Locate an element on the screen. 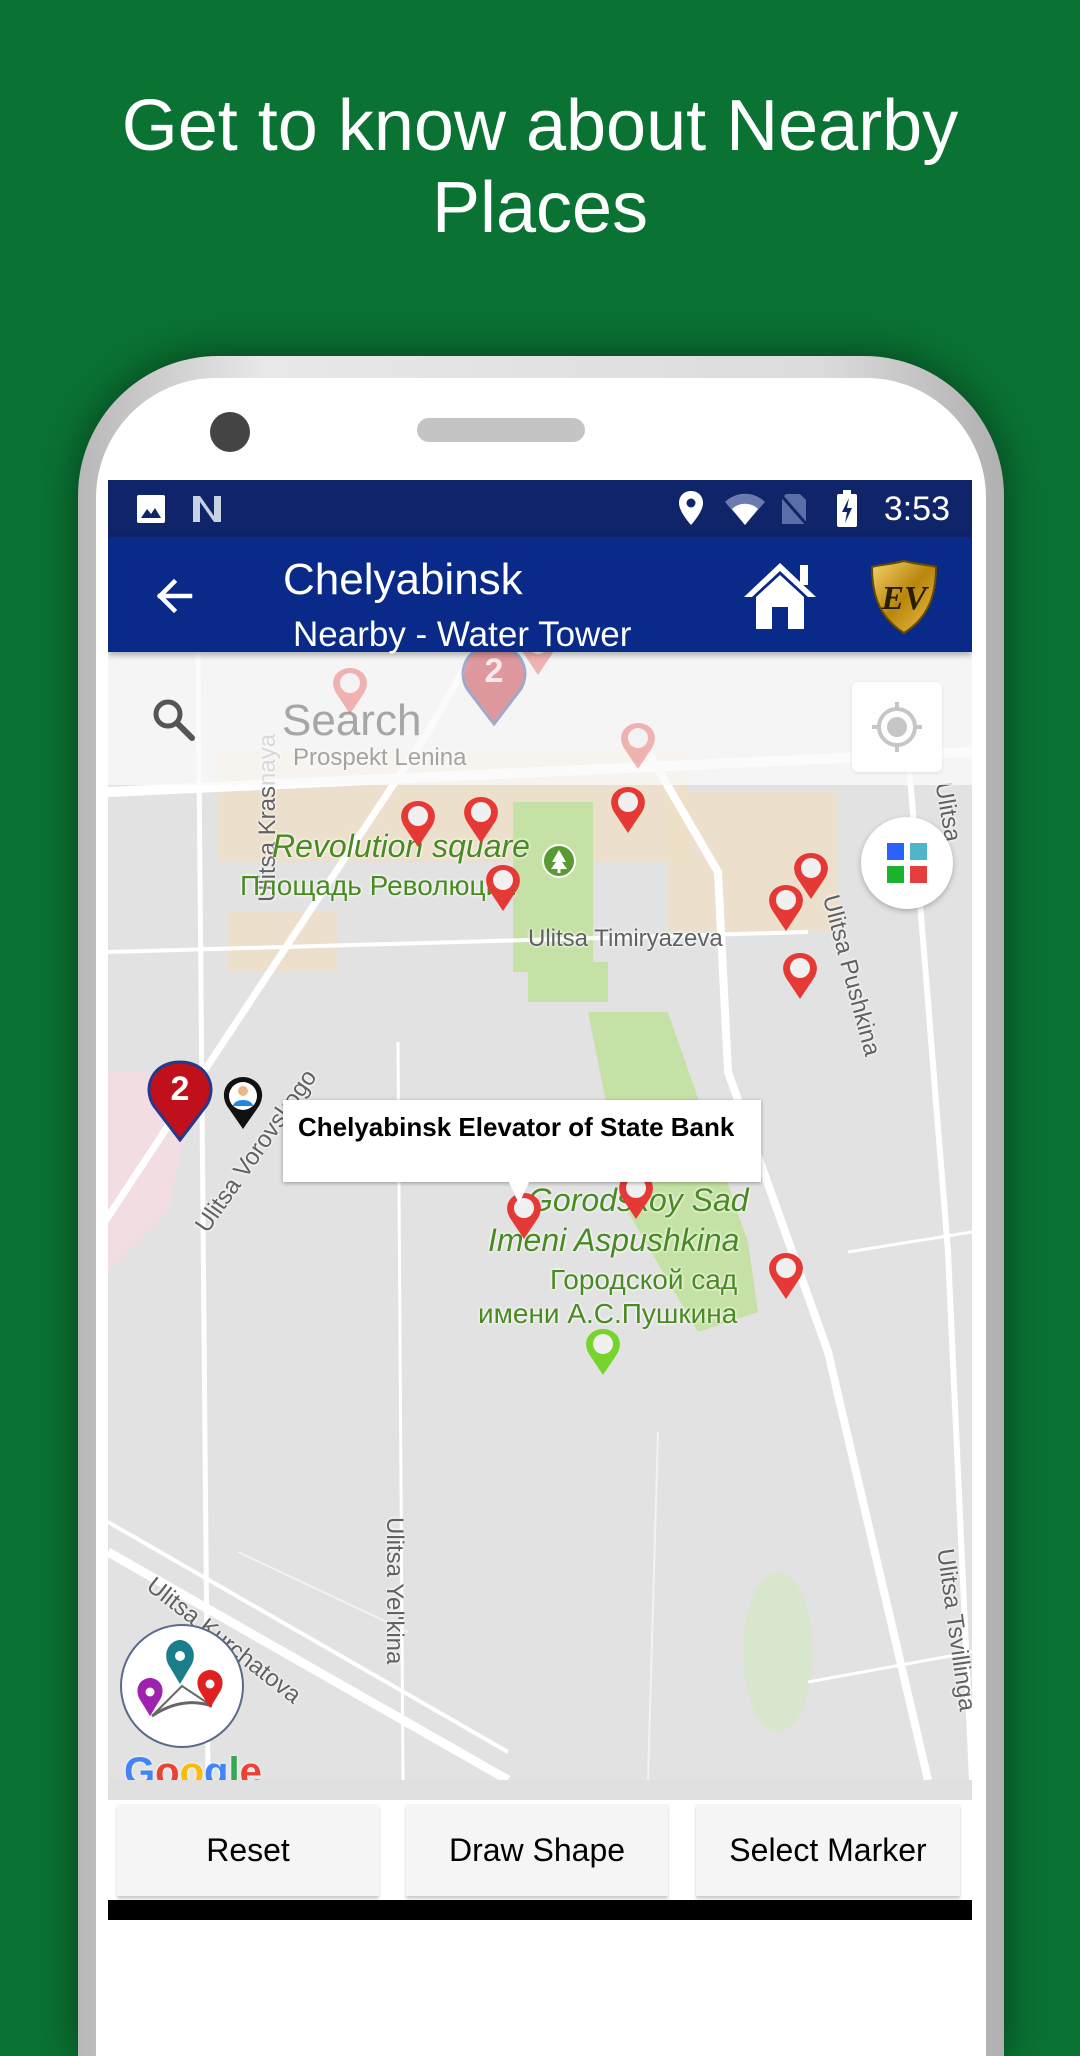  app-logo-button is located at coordinates (182, 1686).